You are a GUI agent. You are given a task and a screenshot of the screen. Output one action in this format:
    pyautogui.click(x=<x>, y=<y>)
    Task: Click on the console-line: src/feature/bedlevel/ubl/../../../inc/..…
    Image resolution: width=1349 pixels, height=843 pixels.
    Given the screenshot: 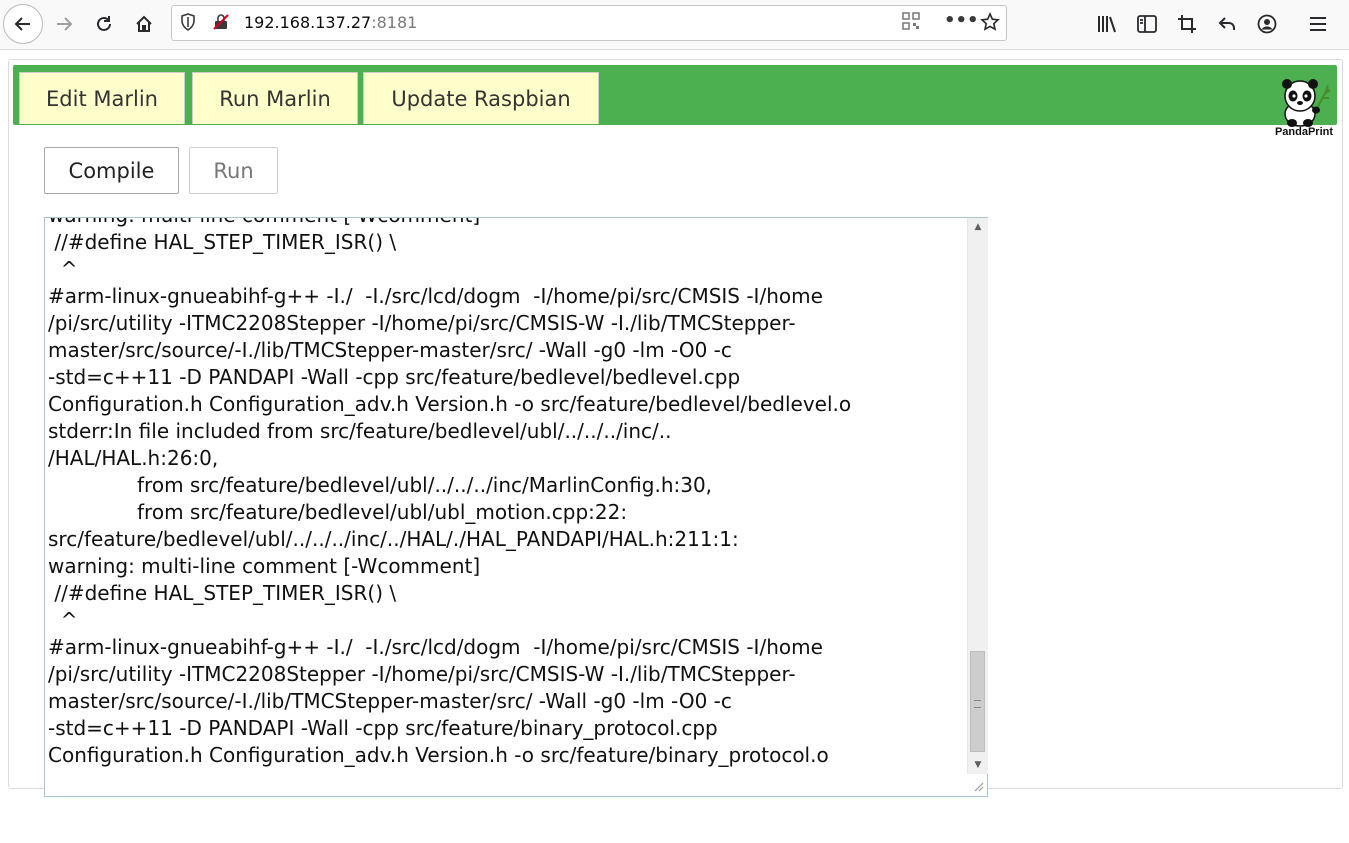 What is the action you would take?
    pyautogui.click(x=393, y=539)
    